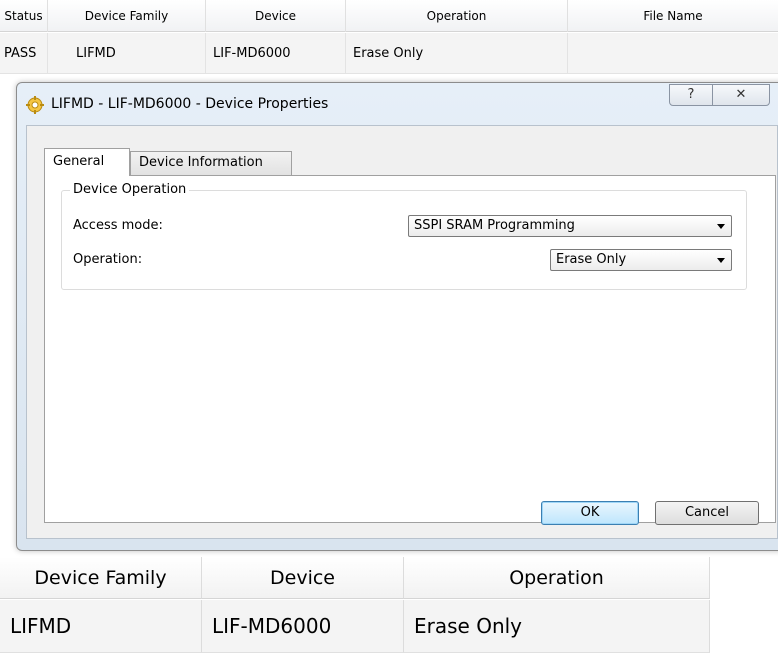  What do you see at coordinates (590, 513) in the screenshot?
I see `ok-button: OK` at bounding box center [590, 513].